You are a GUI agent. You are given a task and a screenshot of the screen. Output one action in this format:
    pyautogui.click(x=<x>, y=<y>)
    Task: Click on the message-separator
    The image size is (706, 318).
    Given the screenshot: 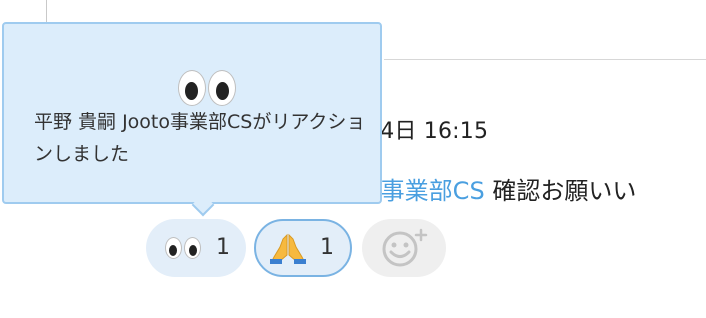 What is the action you would take?
    pyautogui.click(x=545, y=59)
    